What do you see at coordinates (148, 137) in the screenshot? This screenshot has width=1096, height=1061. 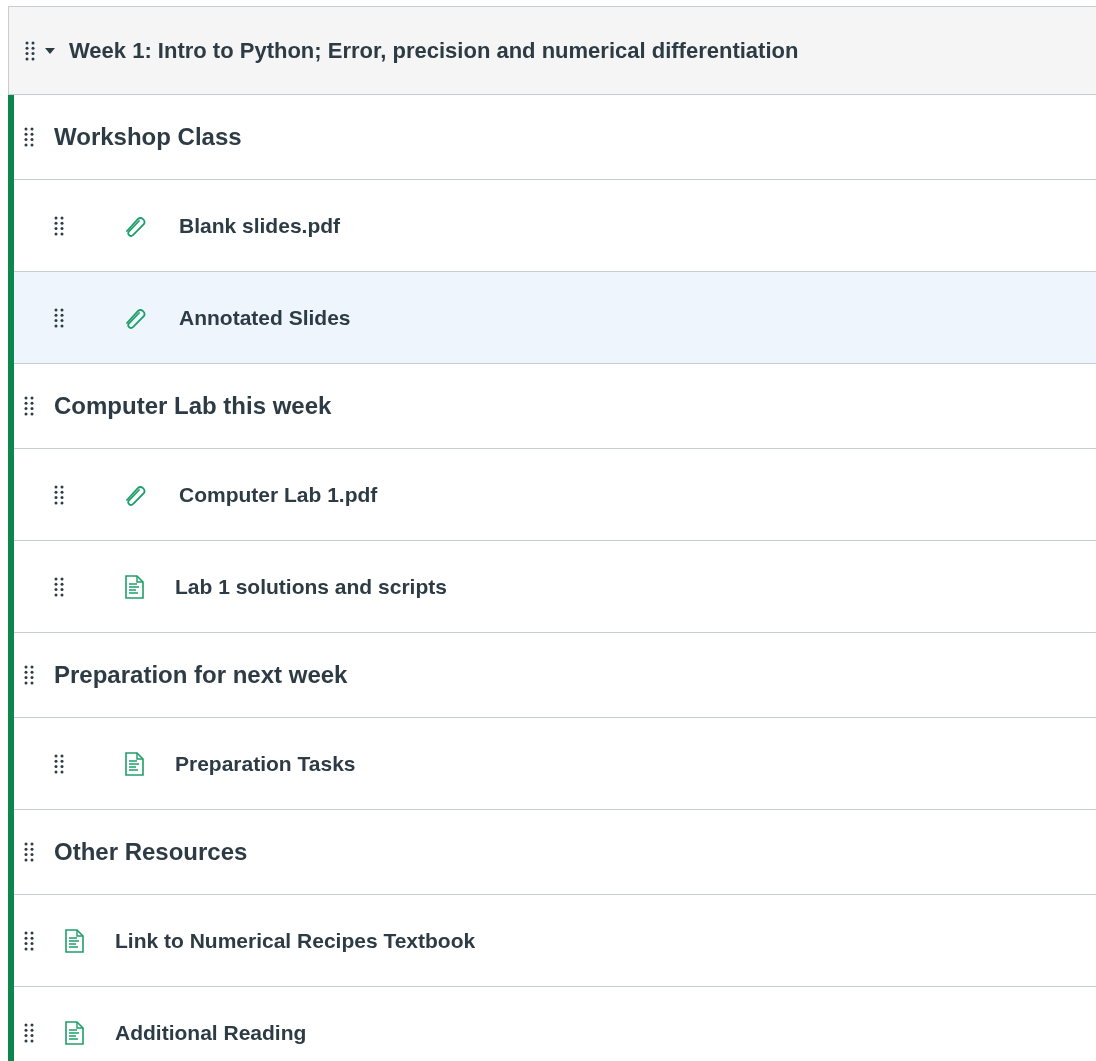 I see `subheader-title: Workshop Class` at bounding box center [148, 137].